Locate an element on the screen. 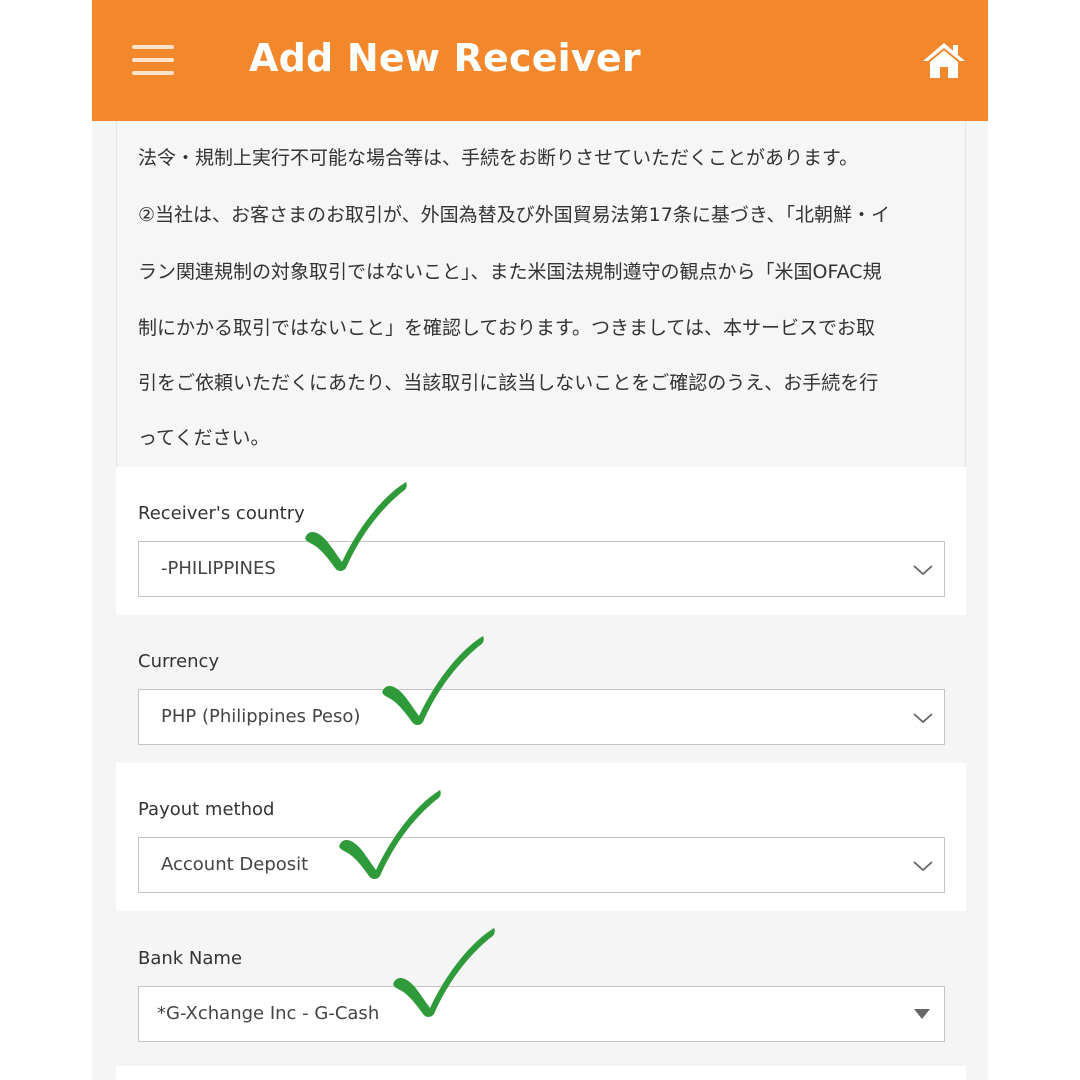 Image resolution: width=1080 pixels, height=1080 pixels. notice-line: 引をご依頼いただくにあたり、当該取引に該当しないことをご確認のうえ、お手続を行 is located at coordinates (508, 383).